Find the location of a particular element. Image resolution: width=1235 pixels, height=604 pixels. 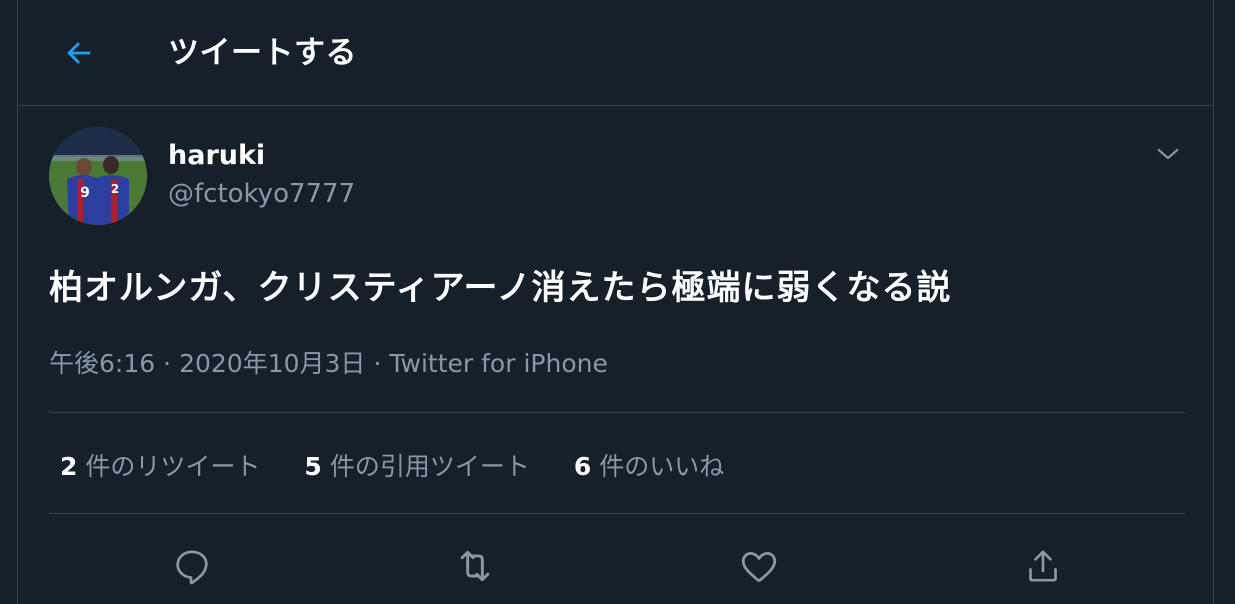

tweet-source: Twitter for iPhone is located at coordinates (498, 363).